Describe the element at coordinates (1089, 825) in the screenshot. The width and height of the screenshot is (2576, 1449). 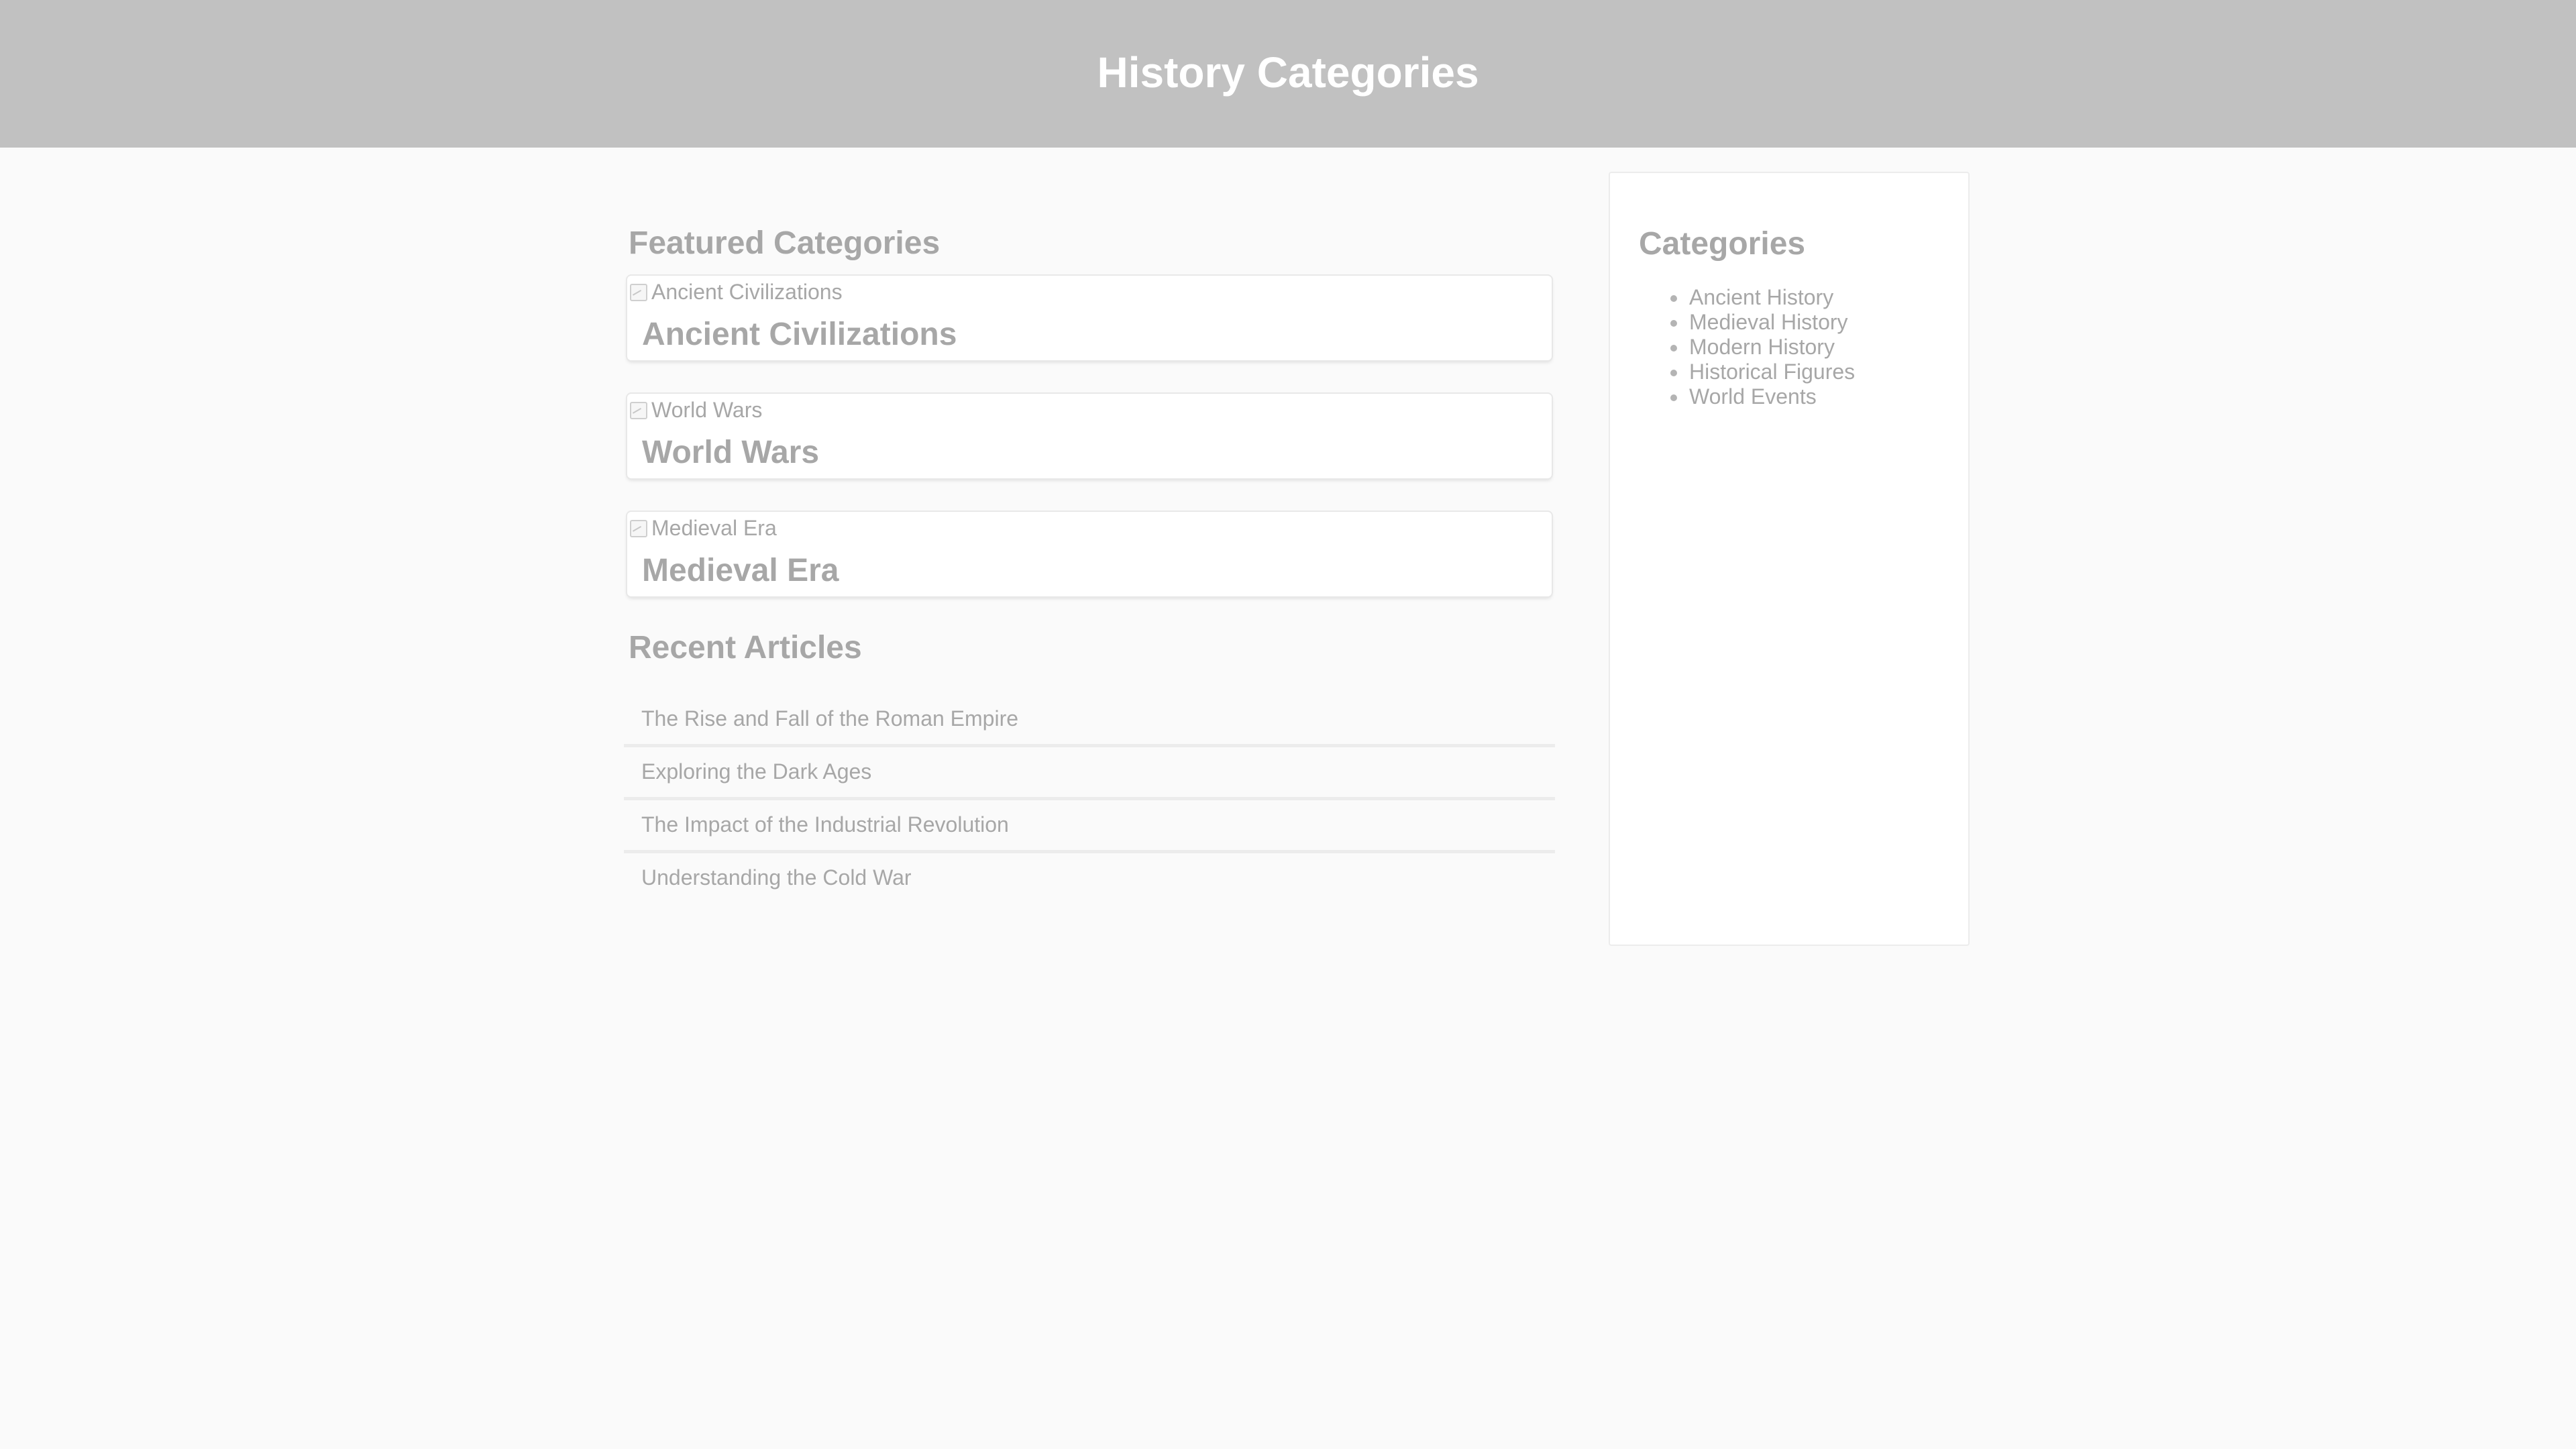
I see `article-item: The Impact of the Industrial Revolution` at that location.